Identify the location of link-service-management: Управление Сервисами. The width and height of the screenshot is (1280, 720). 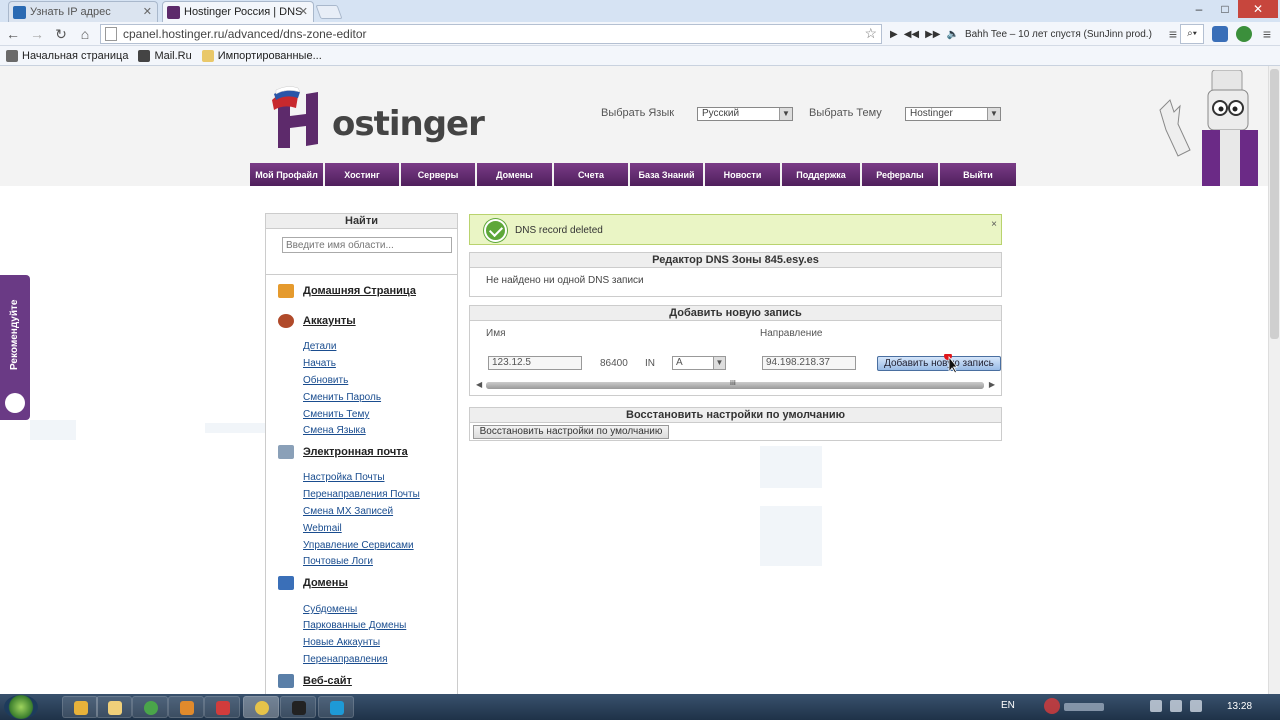
(358, 545).